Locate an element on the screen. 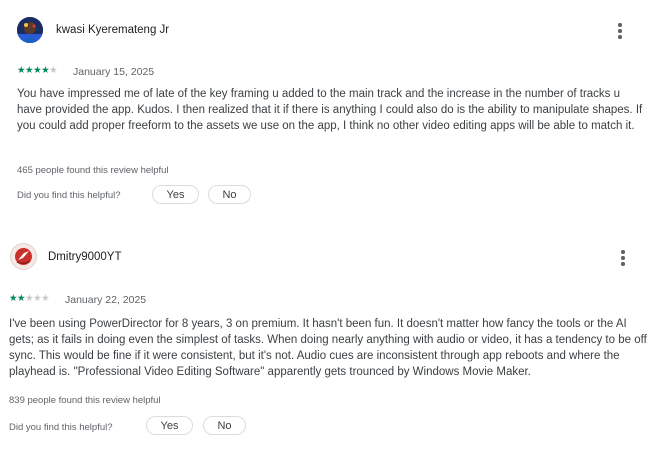  avatar-logo-icon is located at coordinates (23, 256).